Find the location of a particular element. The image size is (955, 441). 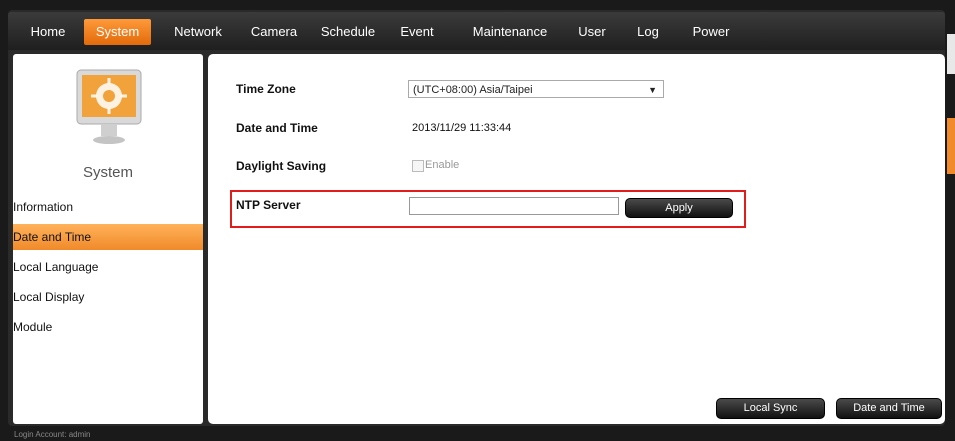

apply-button: Apply is located at coordinates (679, 208).